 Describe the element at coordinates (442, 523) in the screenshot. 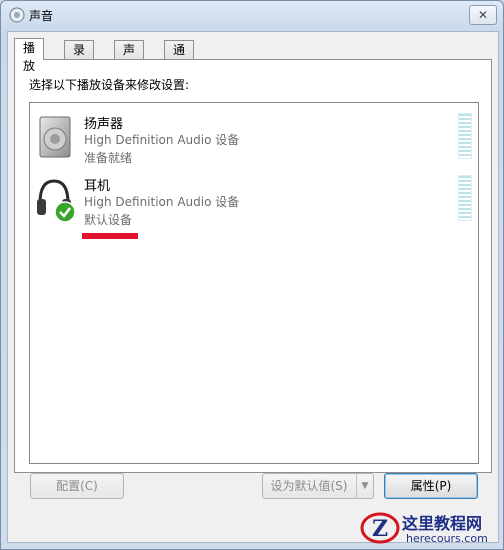

I see `watermark-title: 这里教程网` at that location.